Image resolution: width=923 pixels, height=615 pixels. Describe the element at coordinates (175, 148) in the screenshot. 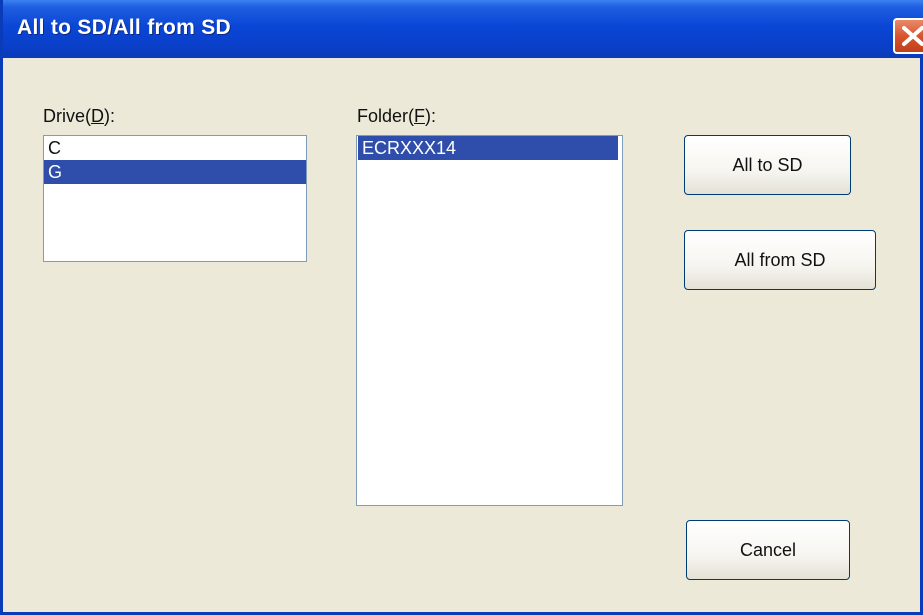

I see `list-item-drive-c: C` at that location.